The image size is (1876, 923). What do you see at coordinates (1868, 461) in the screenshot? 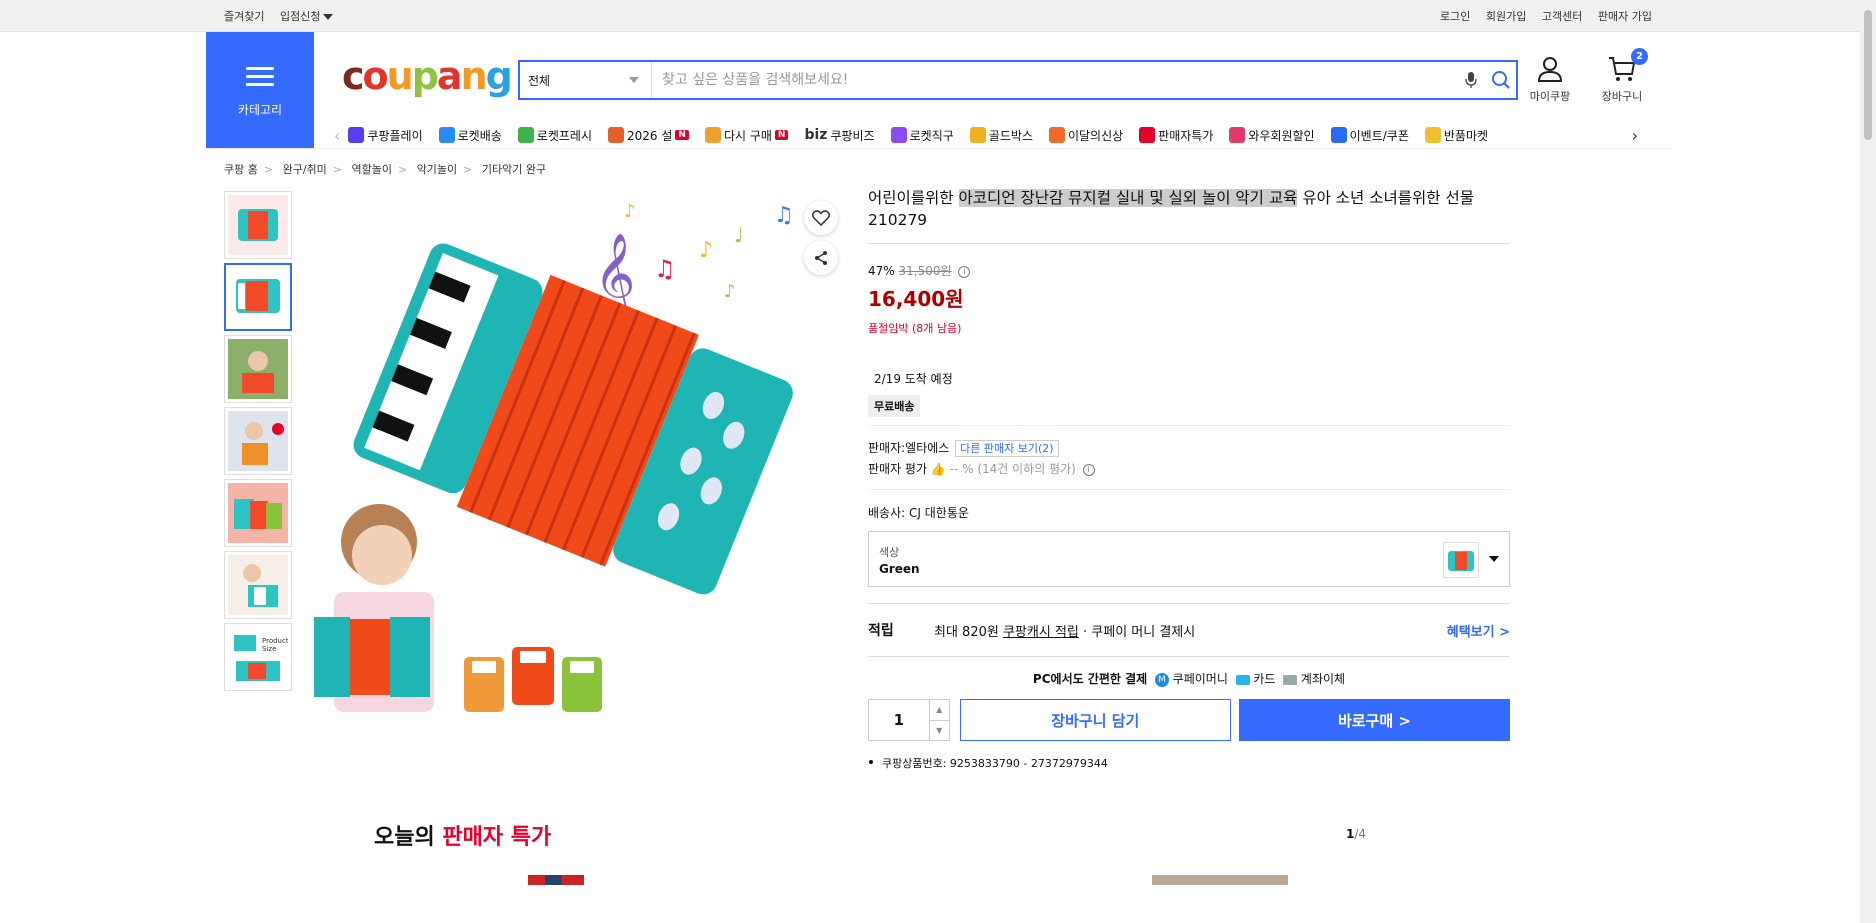
I see `page-scrollbar` at bounding box center [1868, 461].